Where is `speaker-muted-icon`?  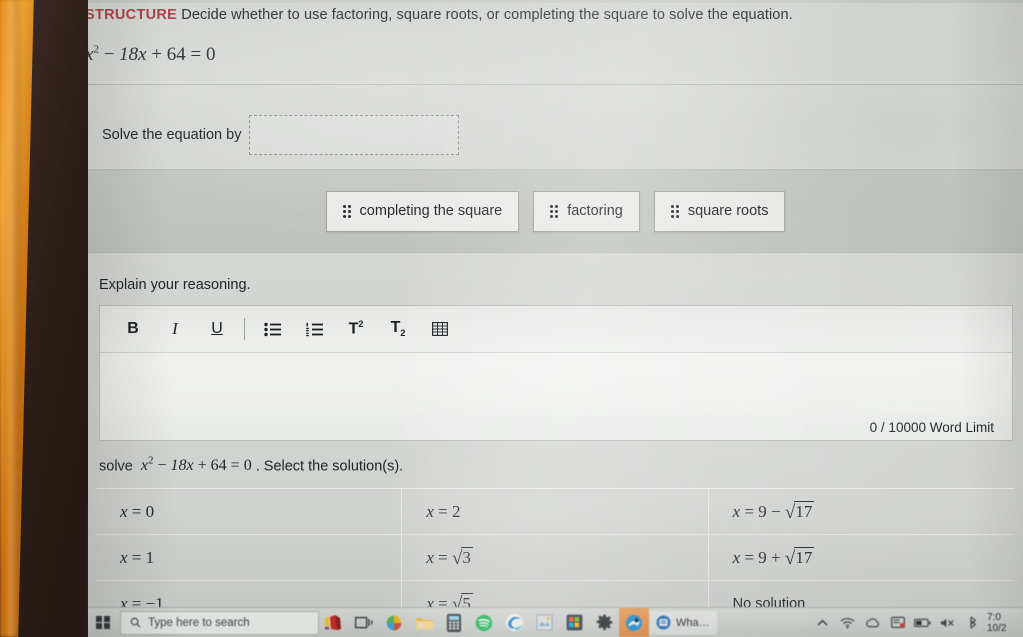
speaker-muted-icon is located at coordinates (947, 622).